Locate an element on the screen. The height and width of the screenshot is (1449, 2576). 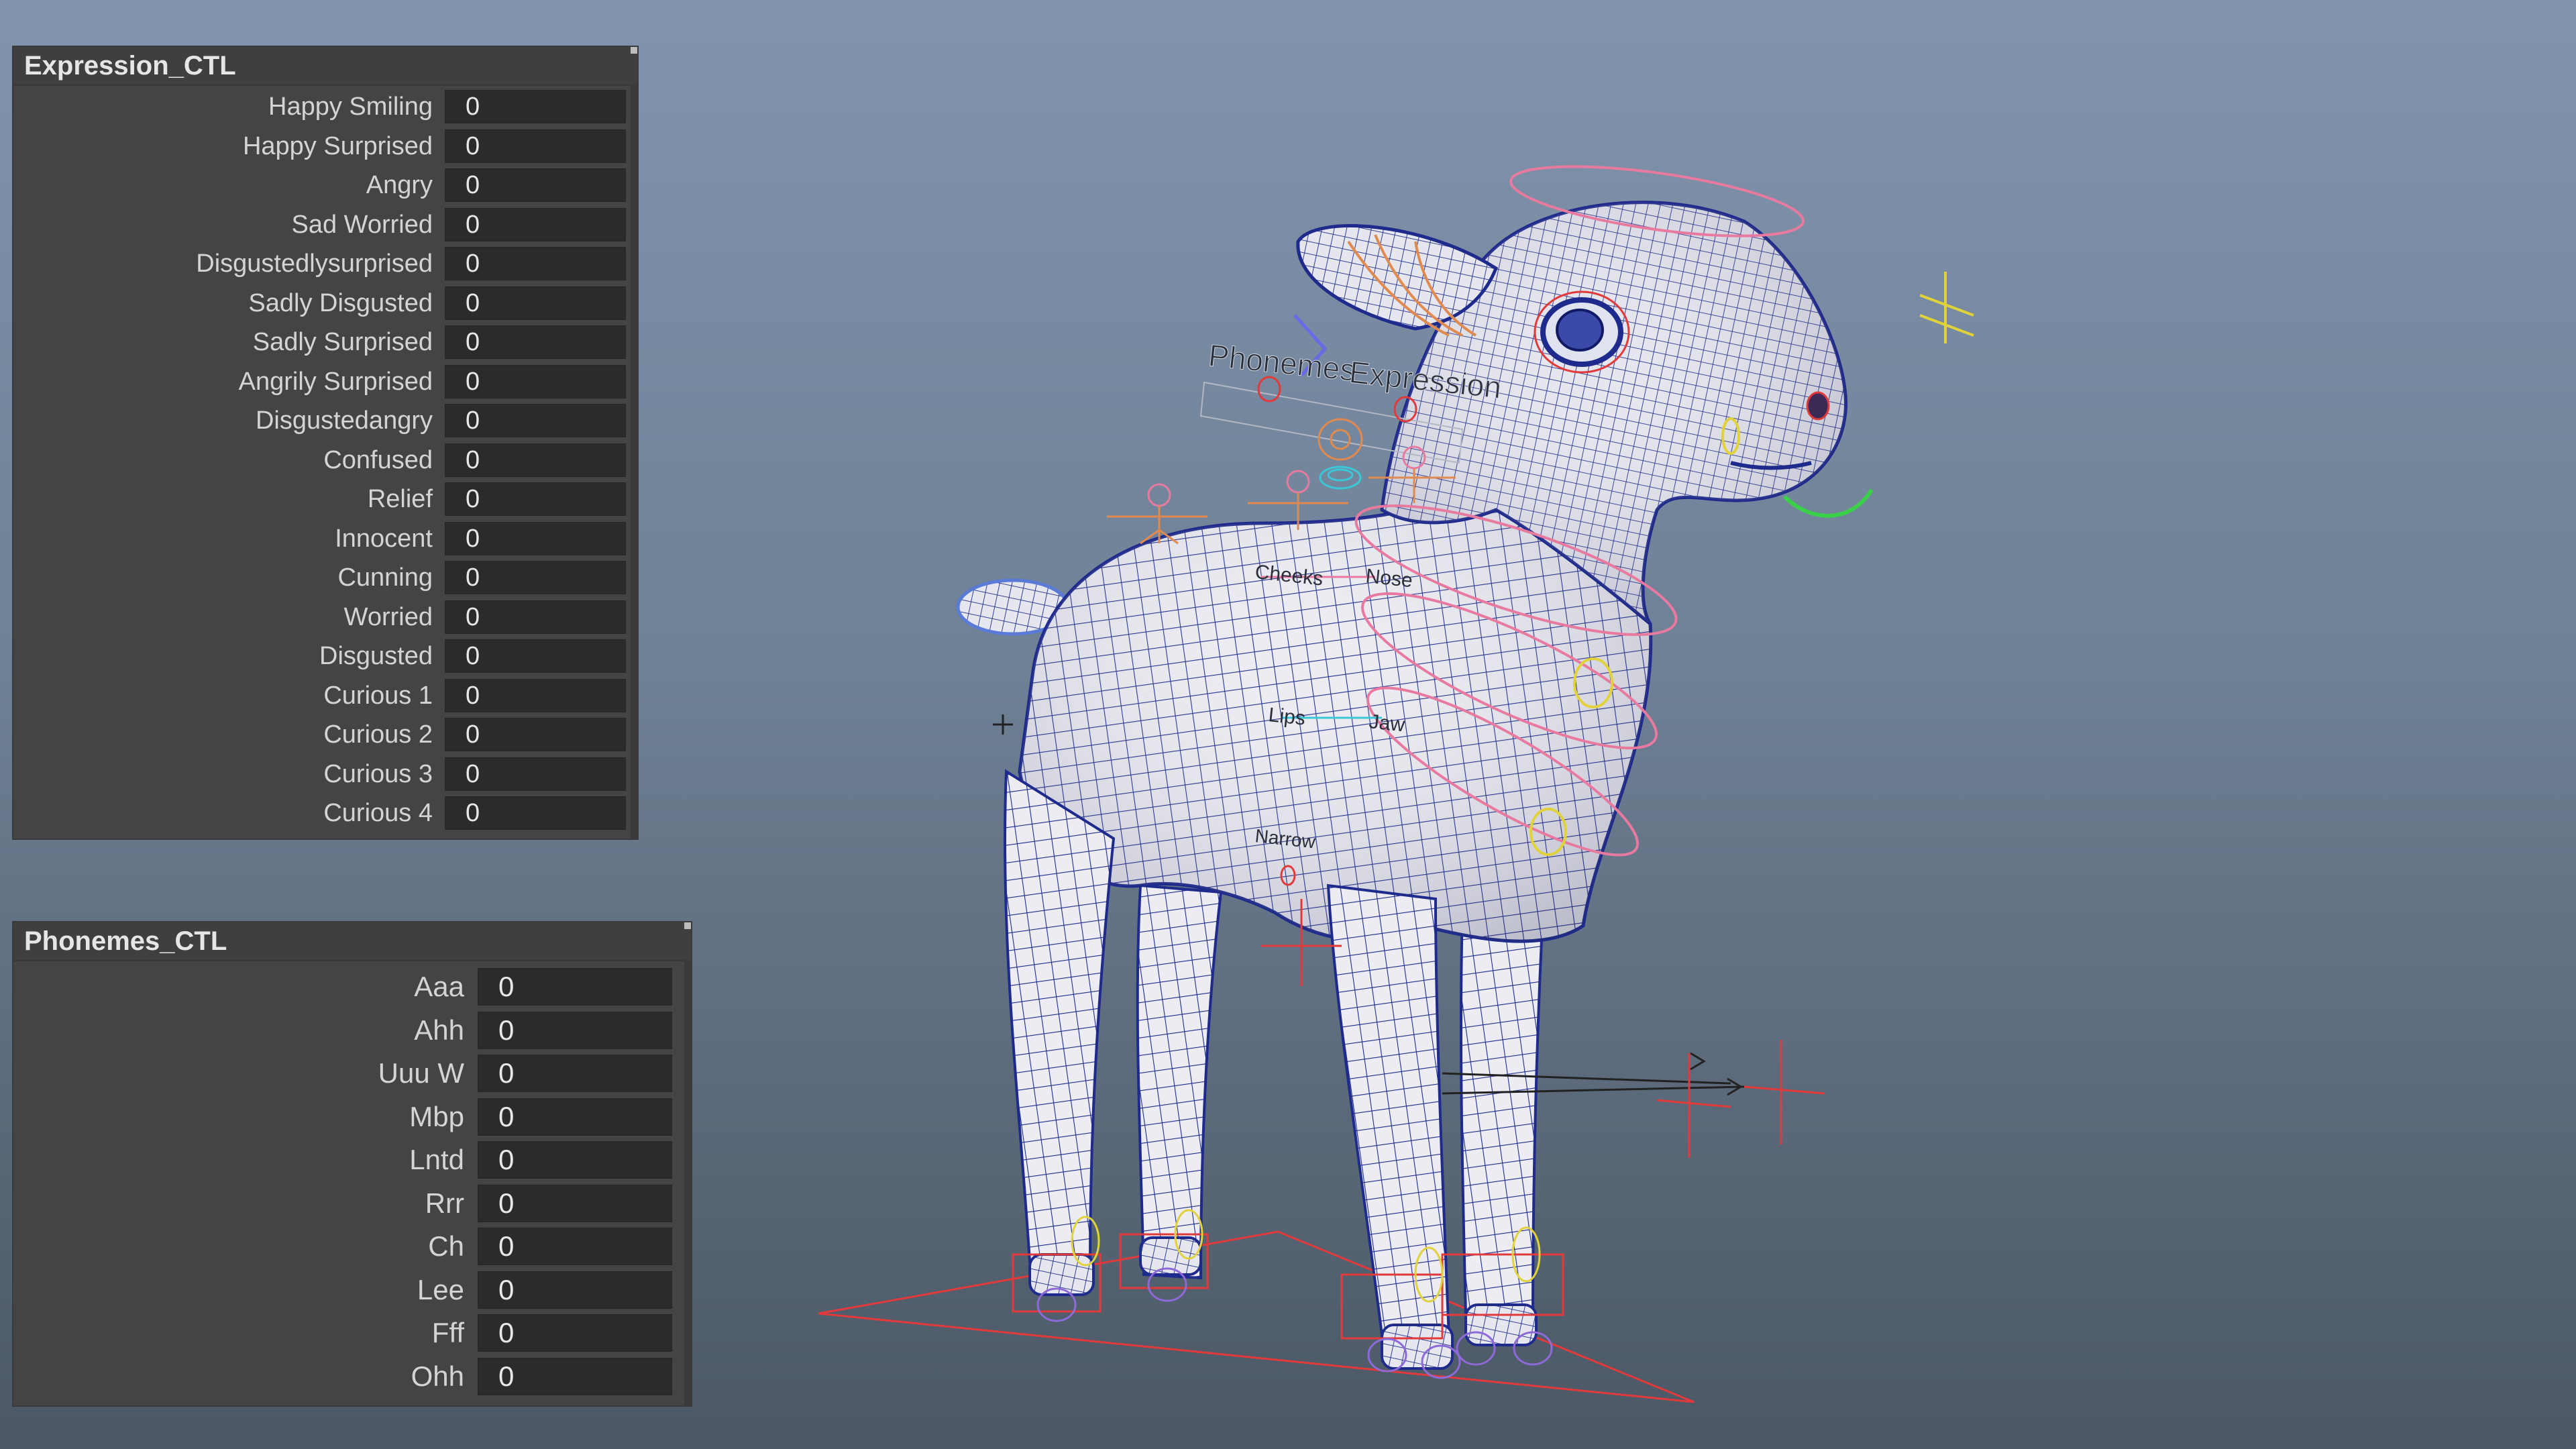
attribute-row: Angry 0 is located at coordinates (319, 185).